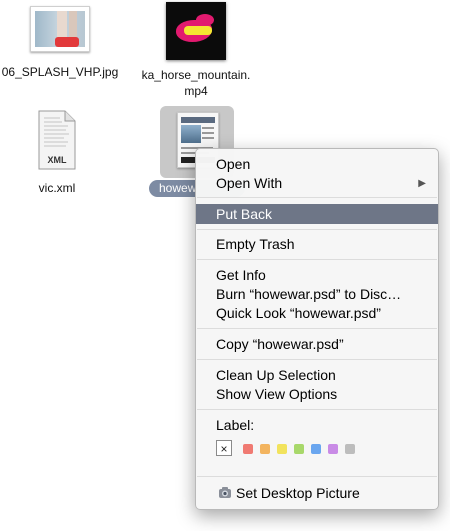 This screenshot has height=531, width=450. What do you see at coordinates (196, 75) in the screenshot?
I see `file-name-line1: ka_horse_mountain.` at bounding box center [196, 75].